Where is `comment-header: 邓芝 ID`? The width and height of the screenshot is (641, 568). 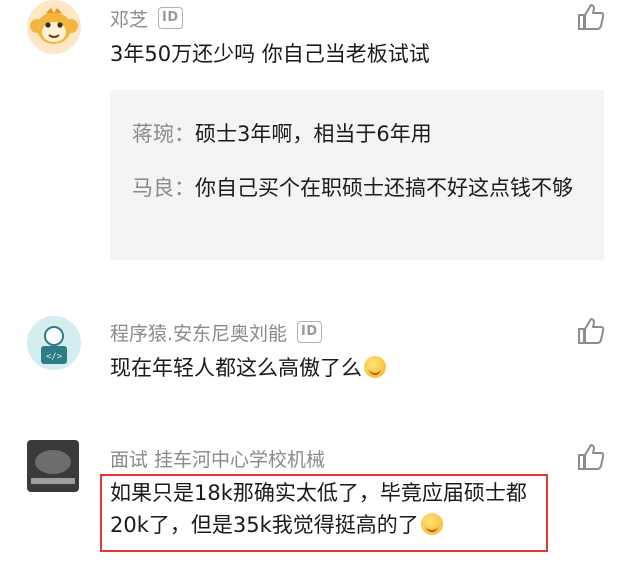
comment-header: 邓芝 ID is located at coordinates (146, 18).